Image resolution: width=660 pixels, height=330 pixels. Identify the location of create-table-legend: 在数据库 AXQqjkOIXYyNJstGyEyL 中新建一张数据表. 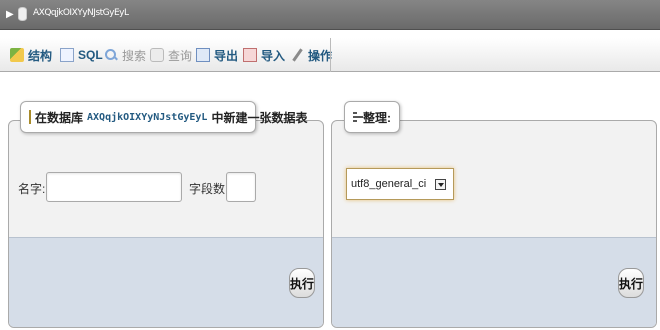
(163, 117).